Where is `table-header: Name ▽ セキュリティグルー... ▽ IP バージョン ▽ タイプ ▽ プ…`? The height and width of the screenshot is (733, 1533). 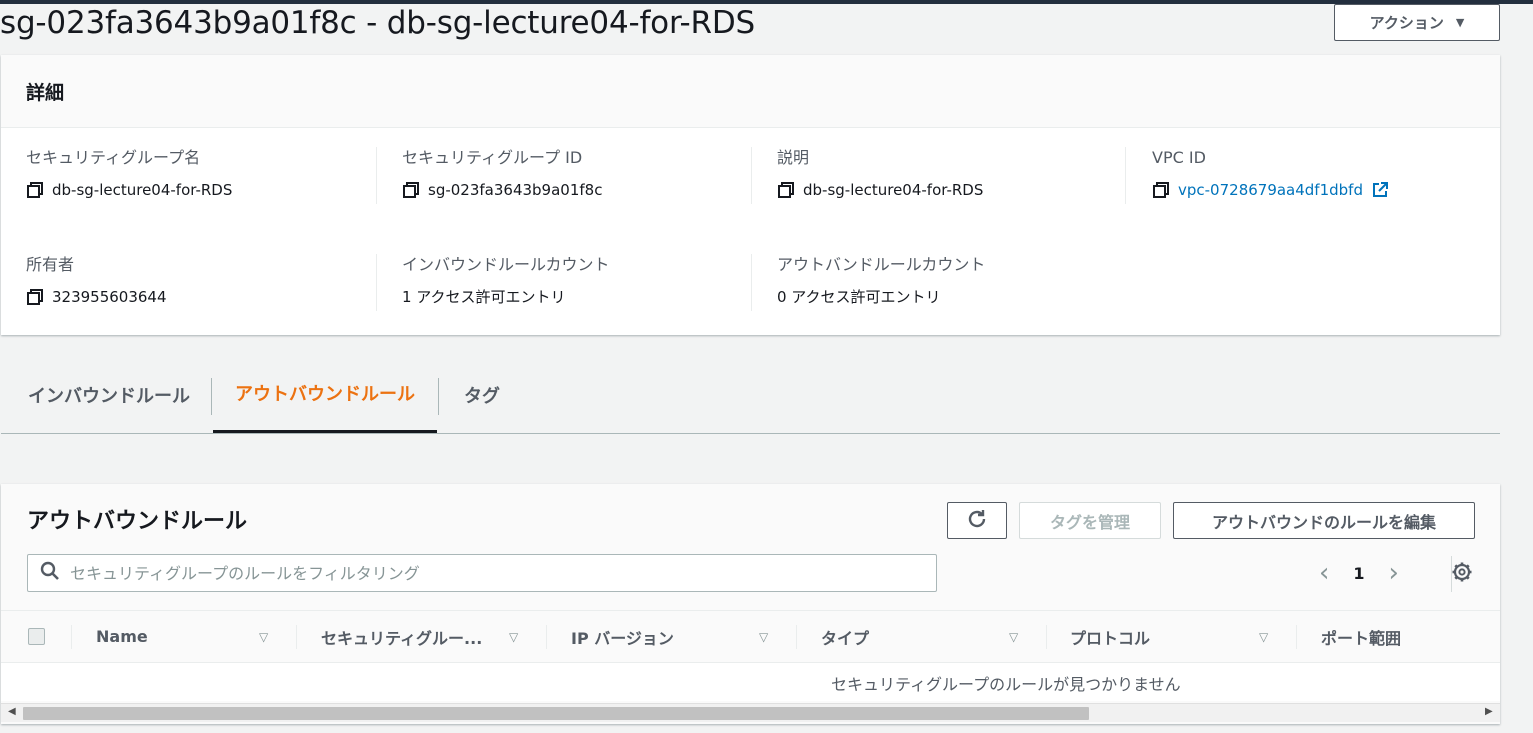
table-header: Name ▽ セキュリティグルー... ▽ IP バージョン ▽ タイプ ▽ プ… is located at coordinates (750, 636).